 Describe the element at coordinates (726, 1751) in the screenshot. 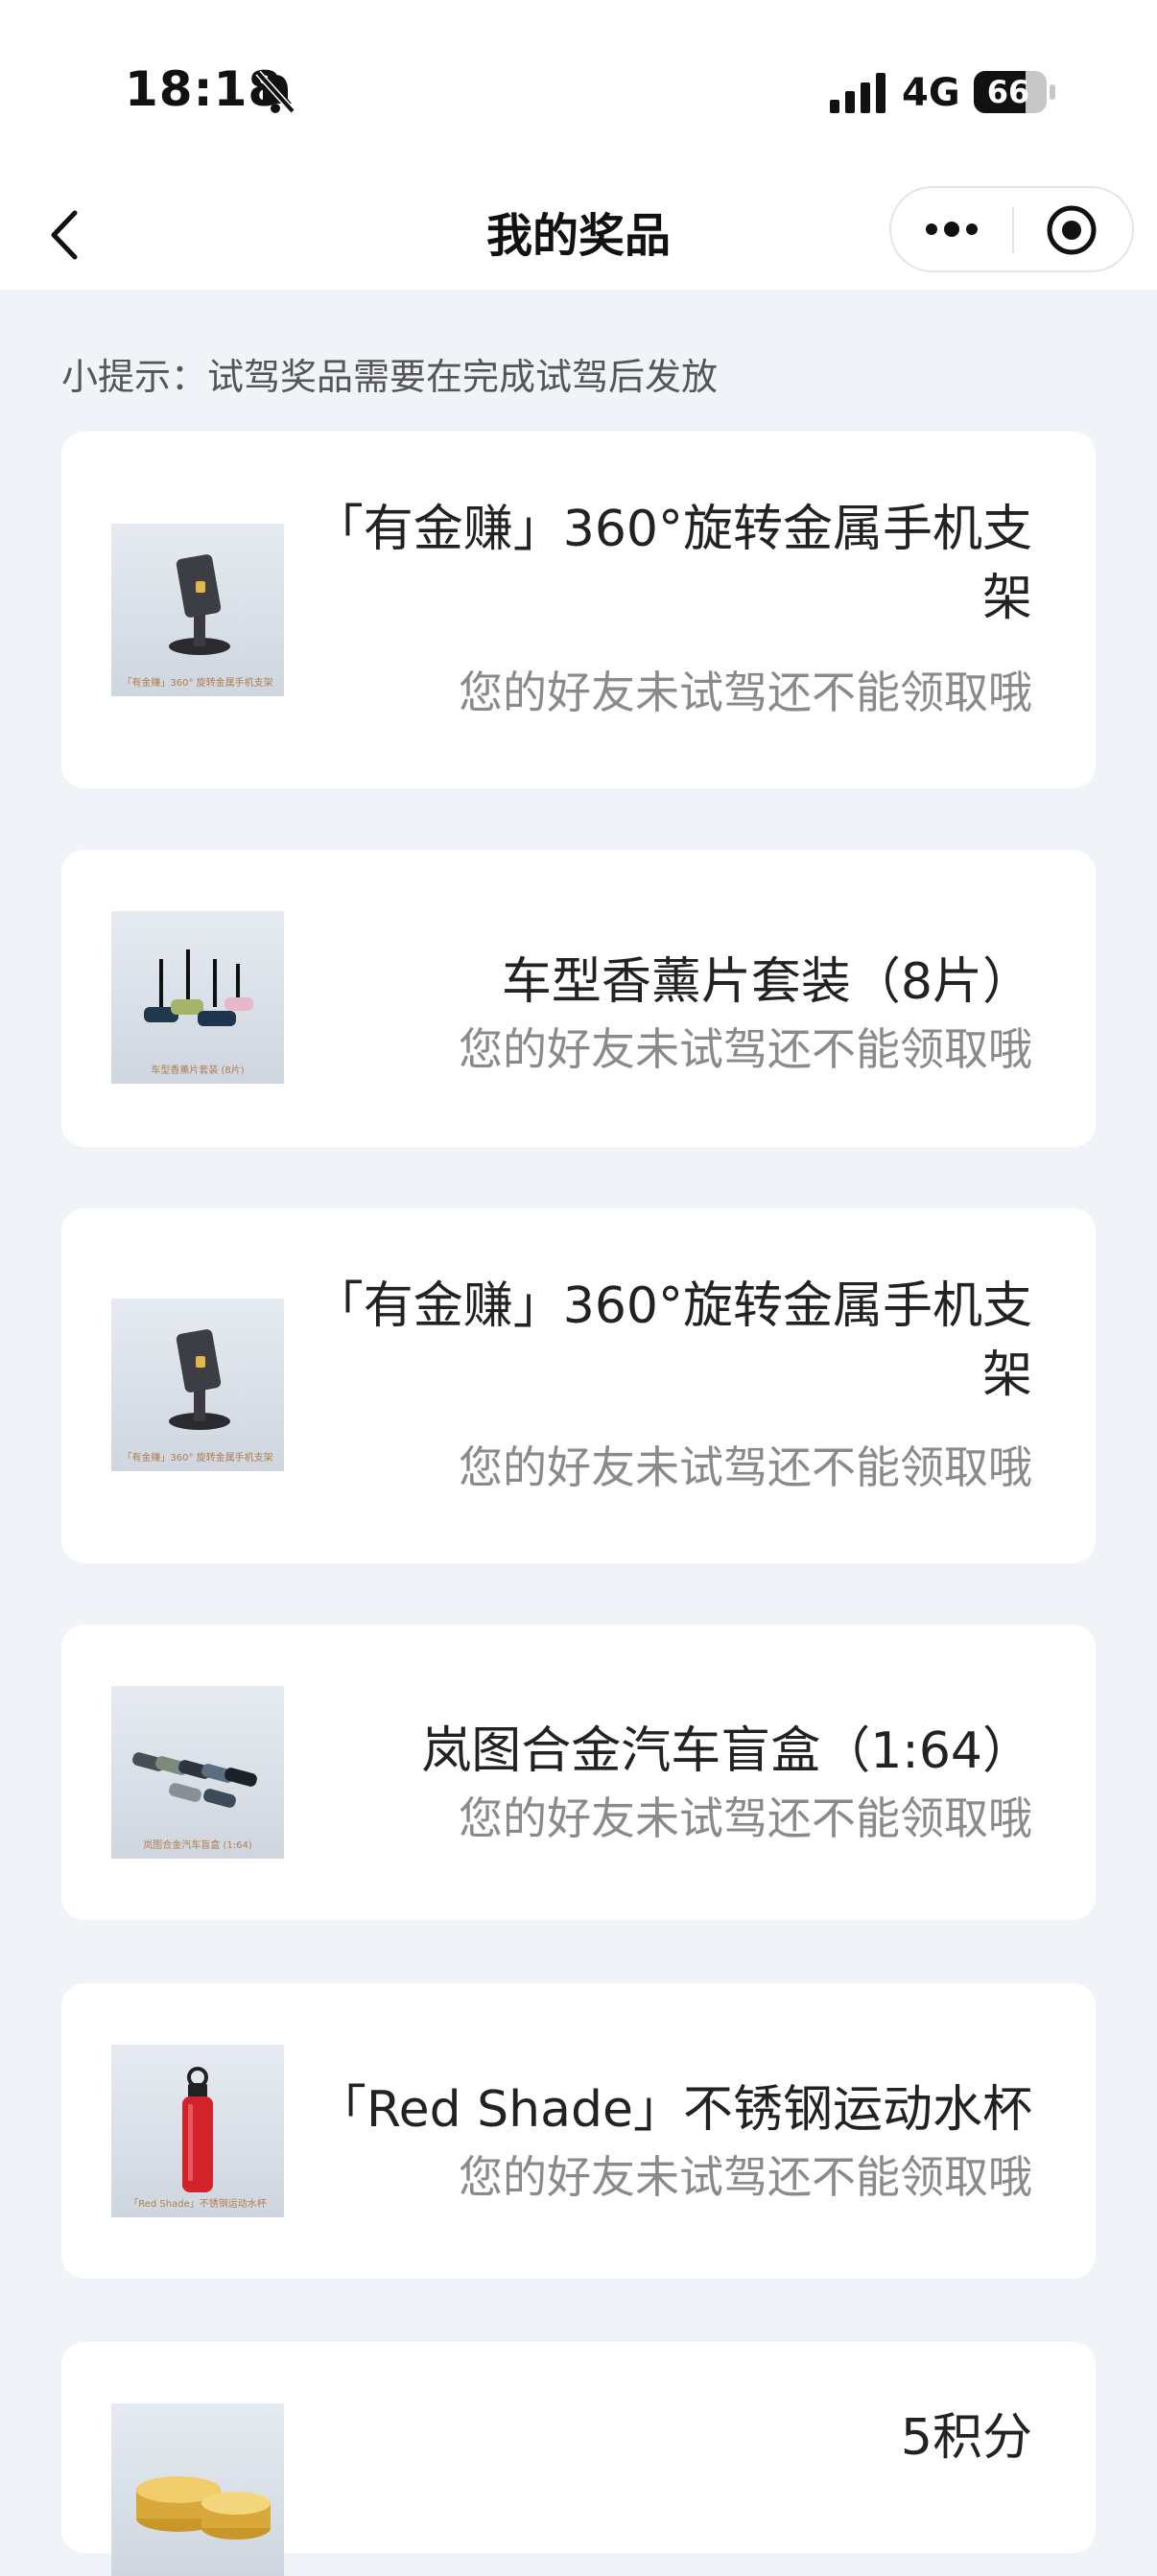

I see `prize-name: 岚图合金汽车盲盒（1:64）` at that location.